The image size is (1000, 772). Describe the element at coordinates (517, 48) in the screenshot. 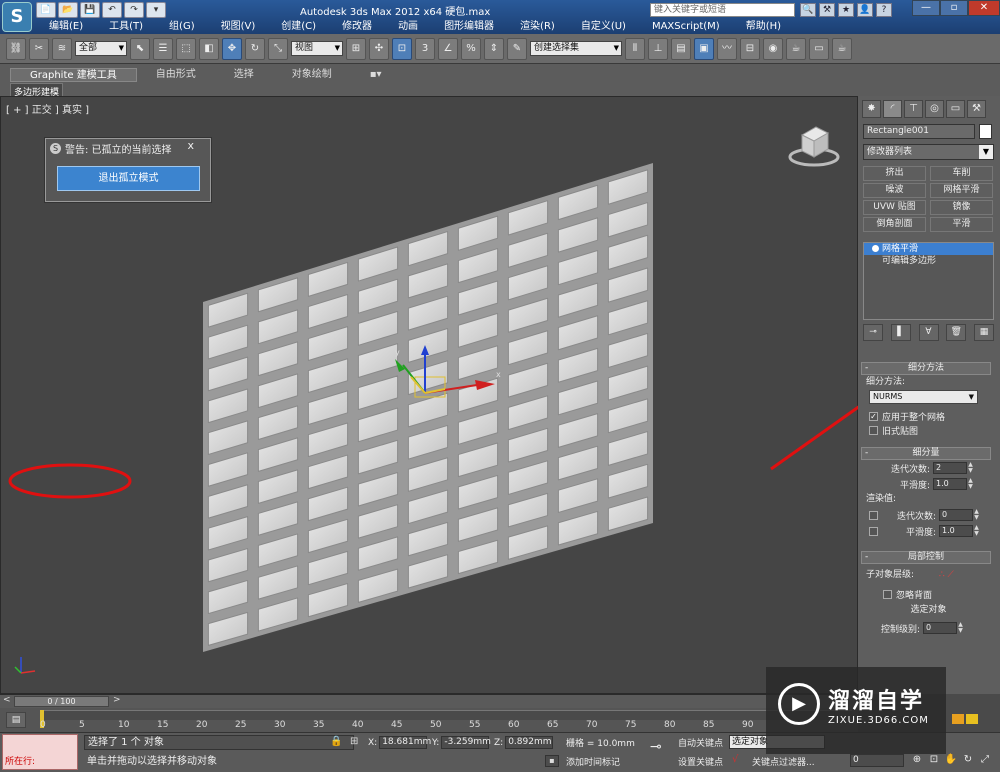

I see `edit-named-selection-icon: ✎` at that location.